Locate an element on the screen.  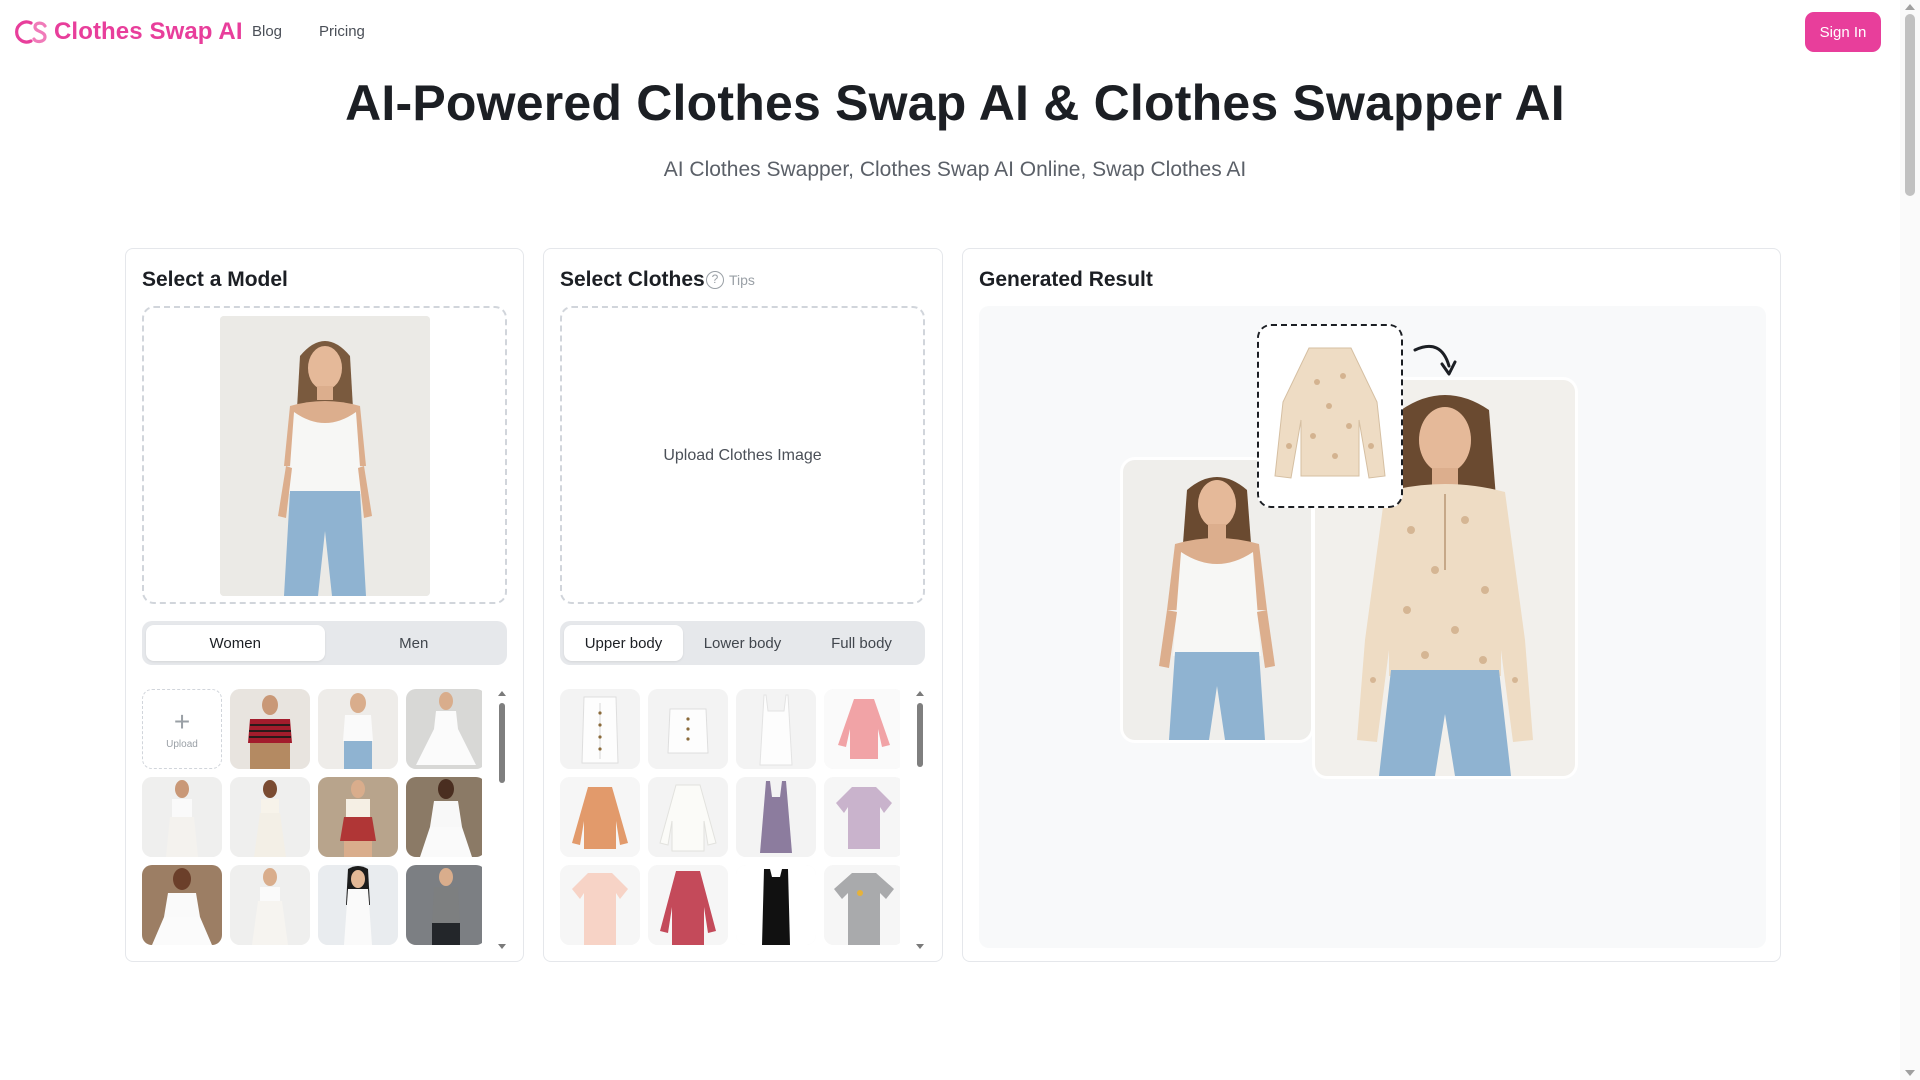
tips-link: ? Tips is located at coordinates (730, 280).